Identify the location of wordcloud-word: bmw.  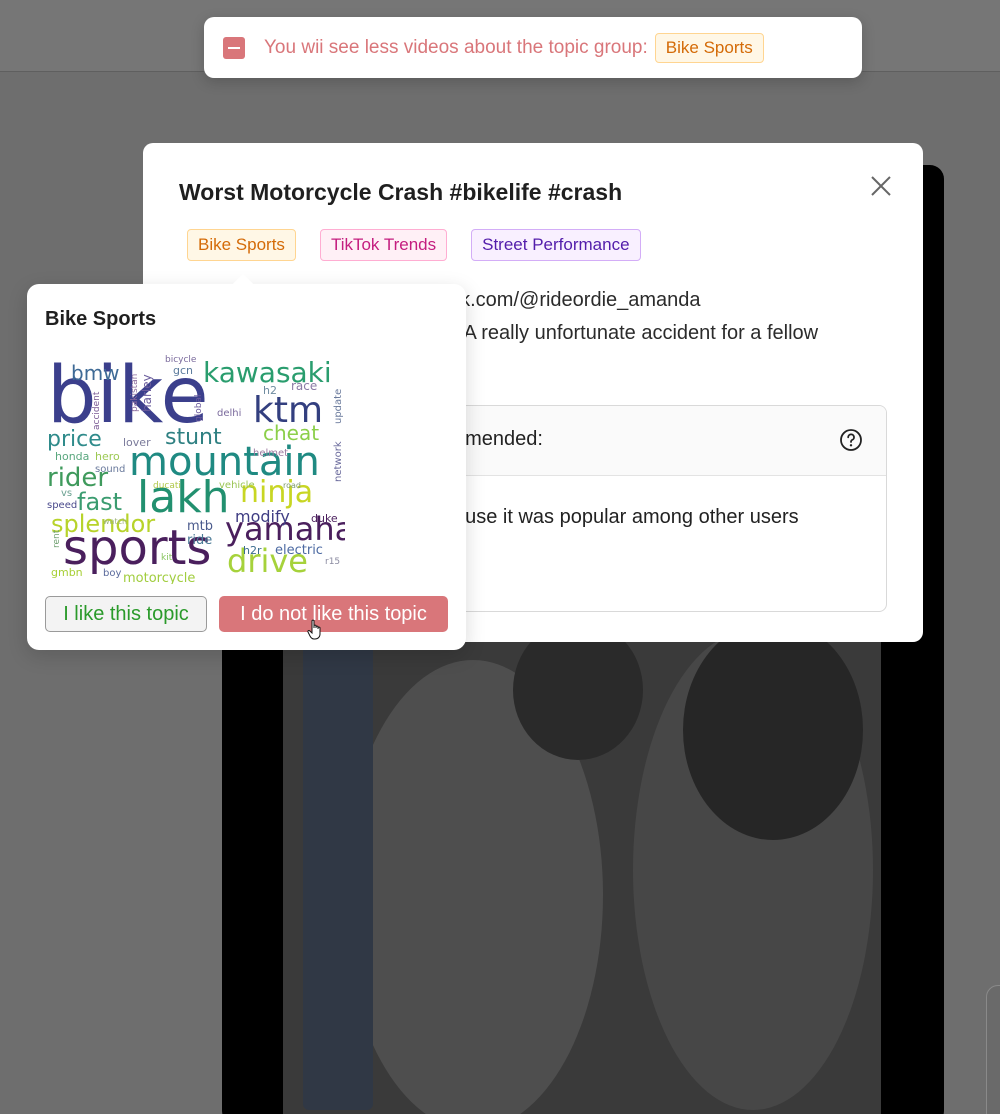
(95, 373).